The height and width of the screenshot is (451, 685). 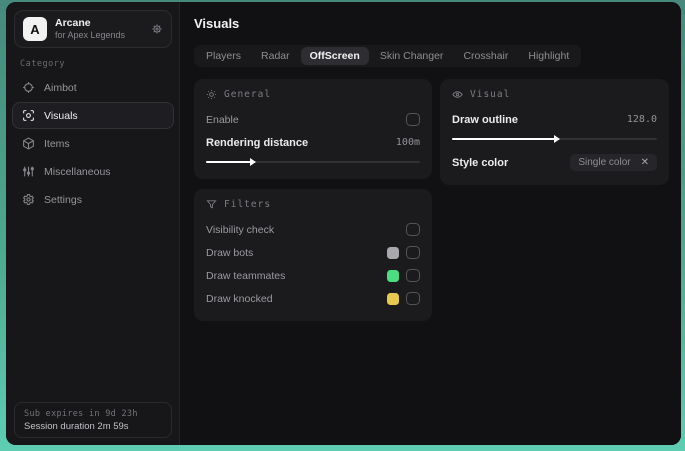 I want to click on draw-outline-label: Draw outline, so click(x=485, y=119).